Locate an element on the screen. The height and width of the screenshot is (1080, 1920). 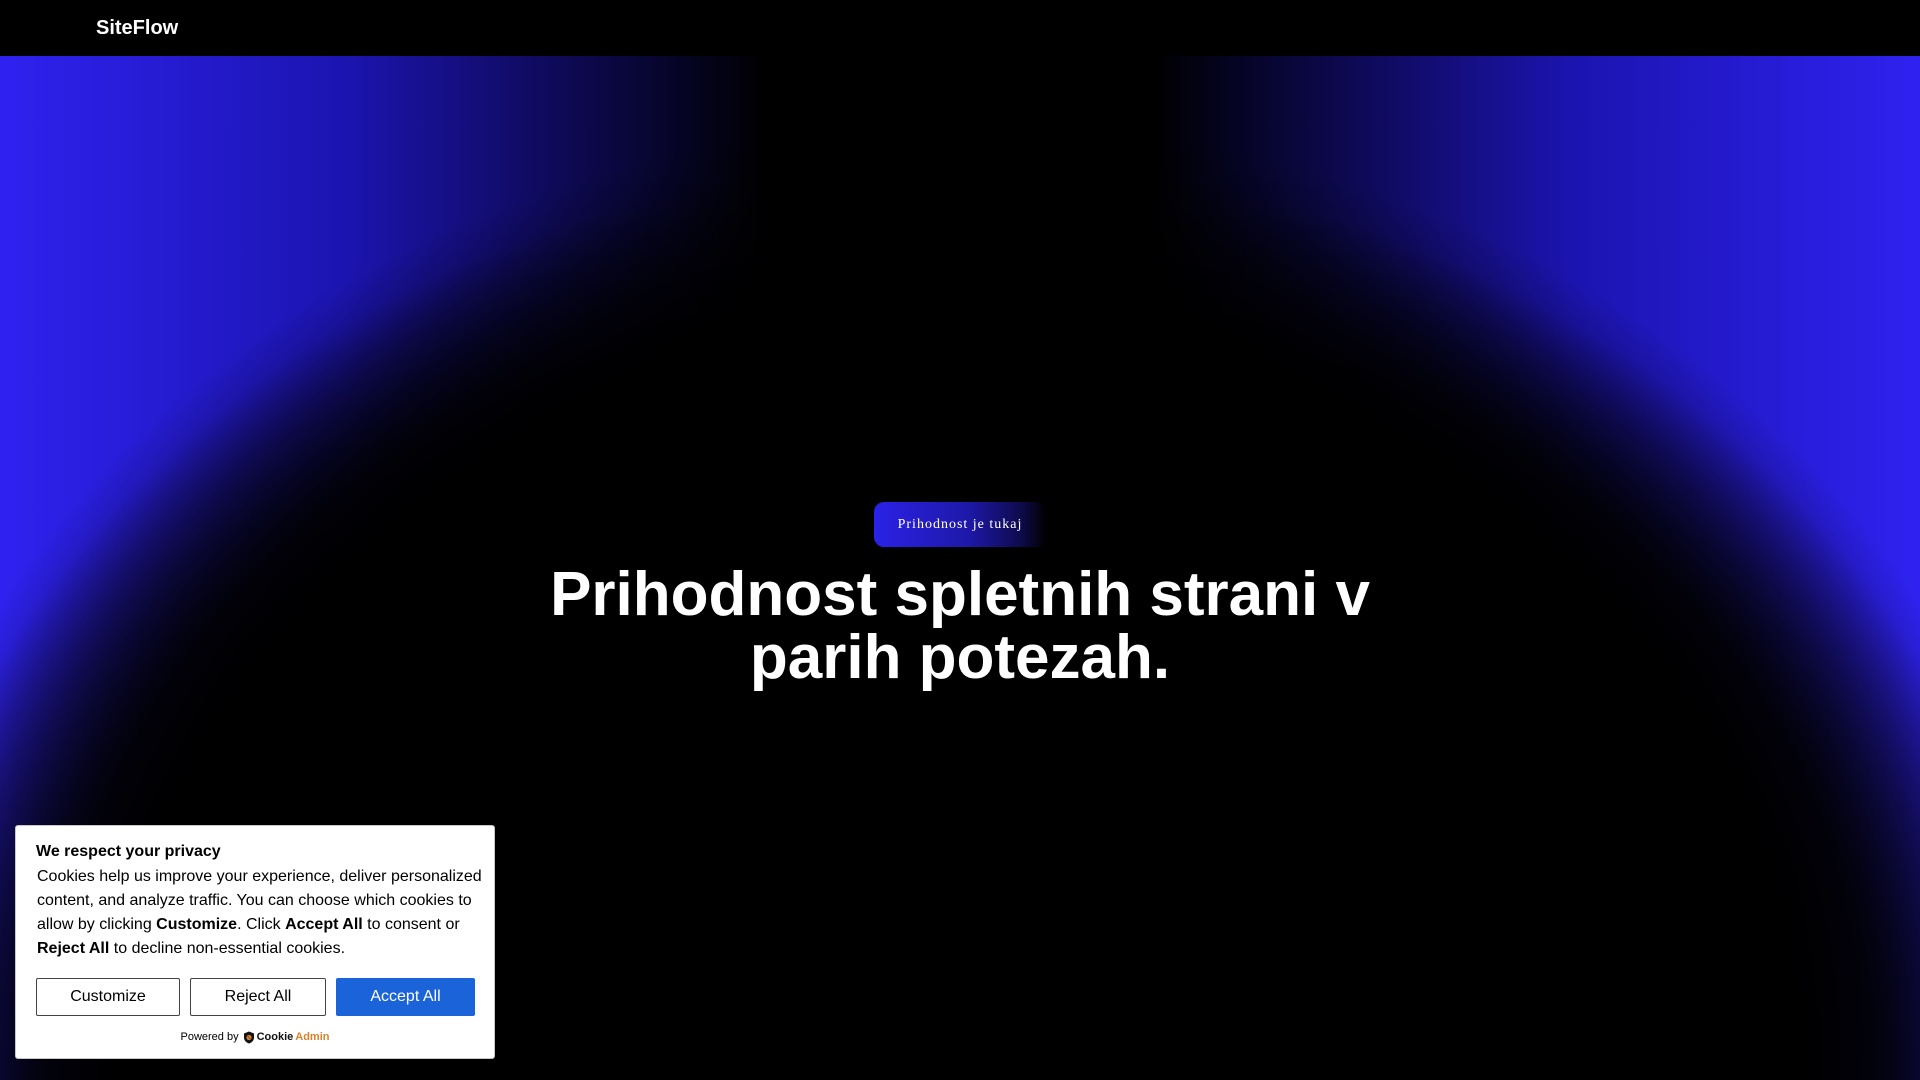
cookie-text-reject: Reject All is located at coordinates (73, 948).